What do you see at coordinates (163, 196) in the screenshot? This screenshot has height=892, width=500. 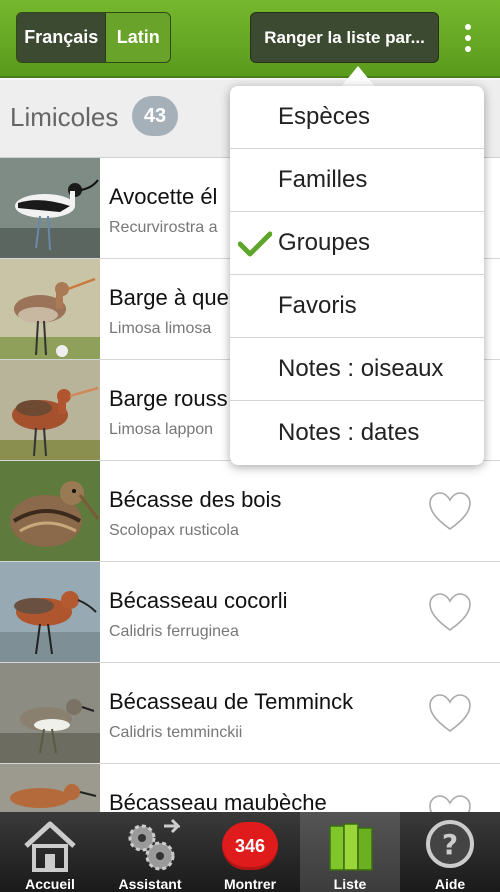 I see `bird-name: Avocette él` at bounding box center [163, 196].